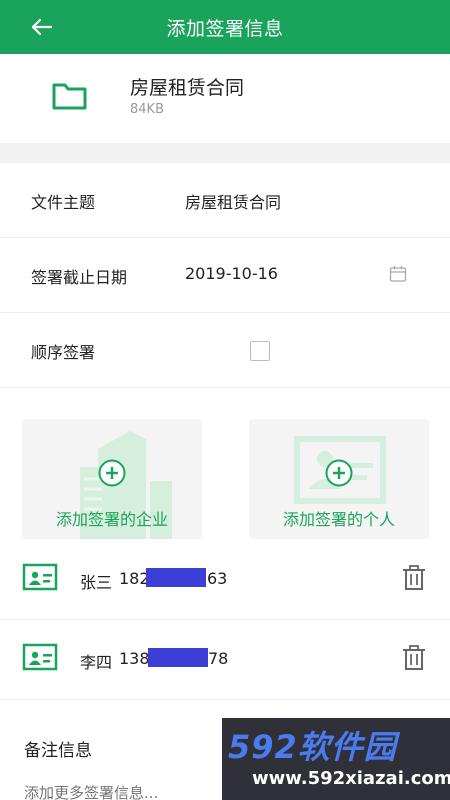 The height and width of the screenshot is (800, 450). I want to click on add-person-button: 添加签署的个人, so click(339, 479).